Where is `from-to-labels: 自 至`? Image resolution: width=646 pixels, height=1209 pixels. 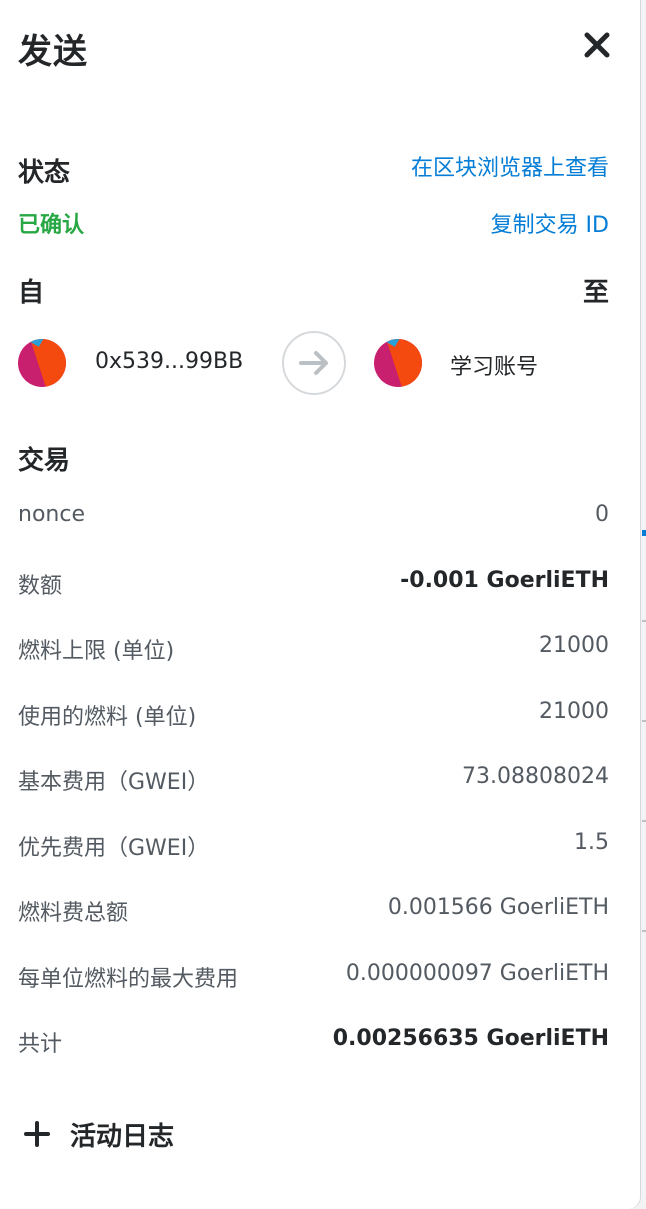
from-to-labels: 自 至 is located at coordinates (313, 290).